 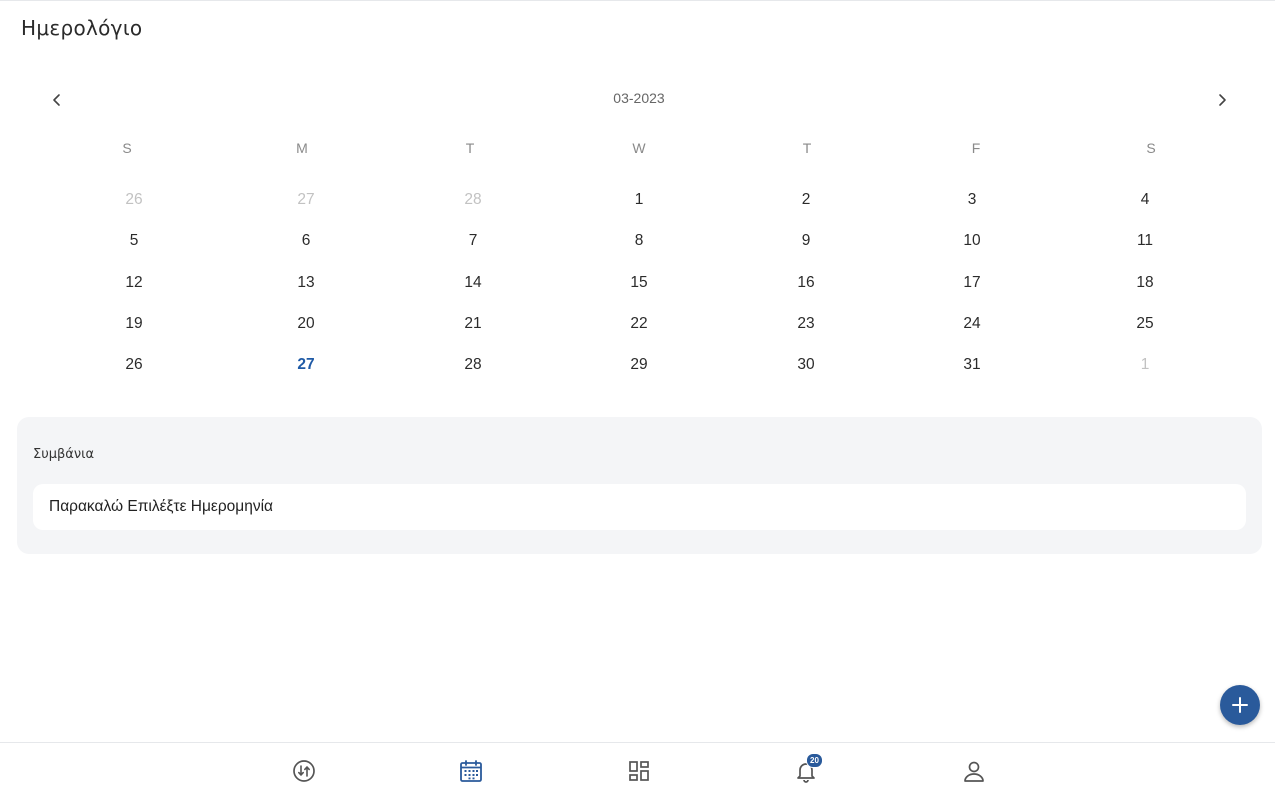 What do you see at coordinates (1145, 283) in the screenshot?
I see `calendar-day: 18` at bounding box center [1145, 283].